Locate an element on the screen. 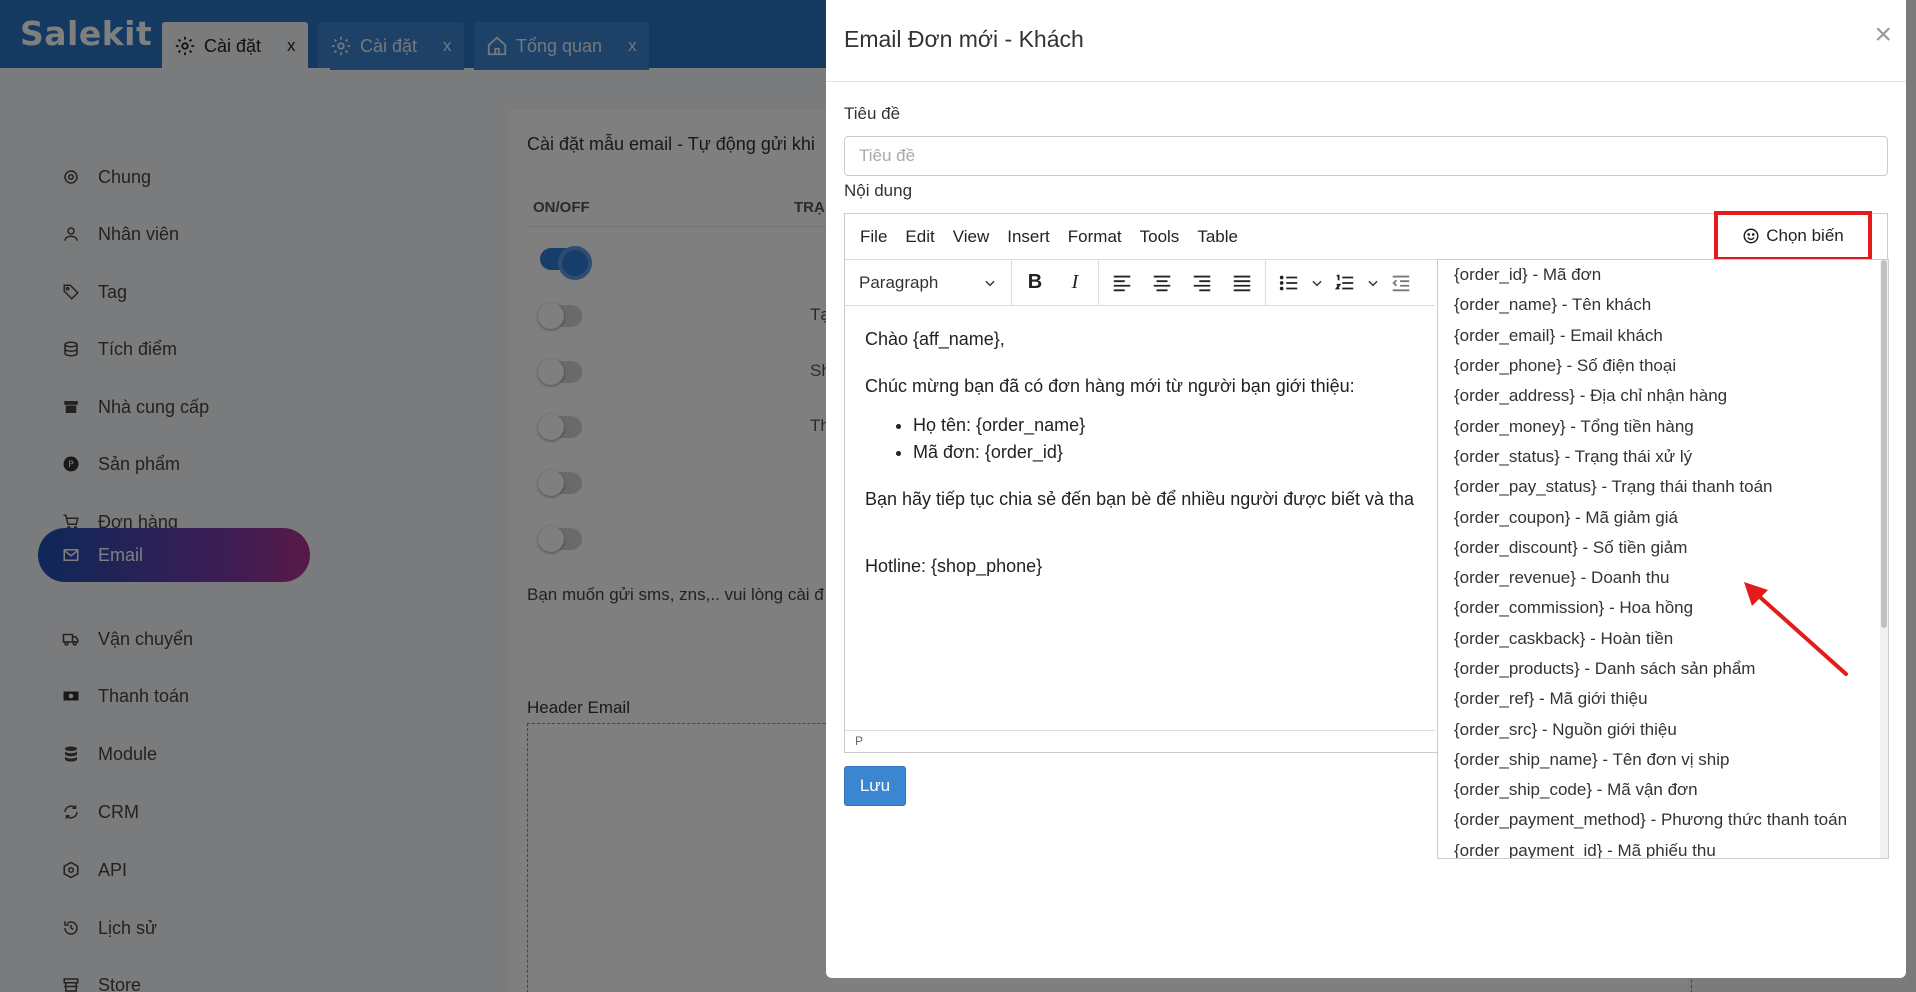 This screenshot has width=1916, height=992. variable-option: {order_name} - Tên khách is located at coordinates (1663, 305).